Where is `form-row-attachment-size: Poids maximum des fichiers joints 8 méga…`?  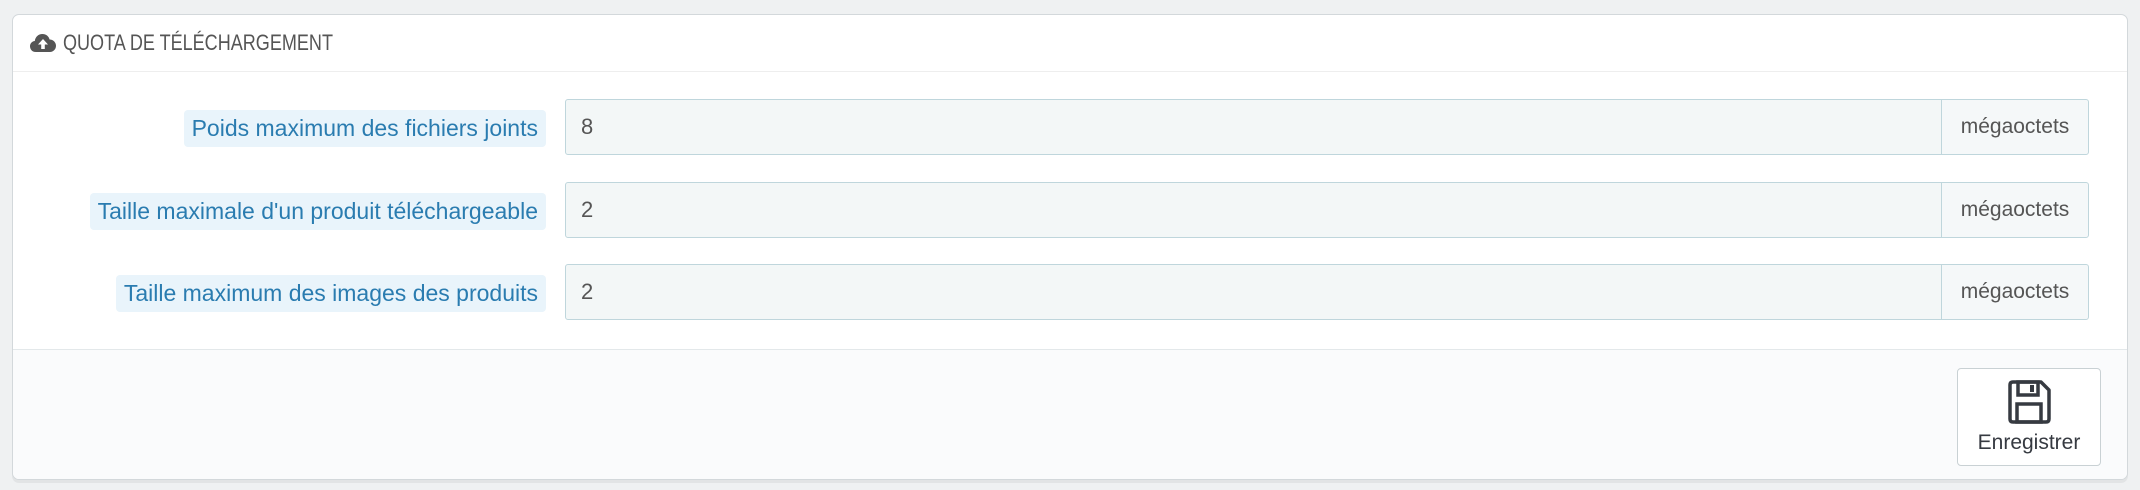 form-row-attachment-size: Poids maximum des fichiers joints 8 méga… is located at coordinates (1070, 127).